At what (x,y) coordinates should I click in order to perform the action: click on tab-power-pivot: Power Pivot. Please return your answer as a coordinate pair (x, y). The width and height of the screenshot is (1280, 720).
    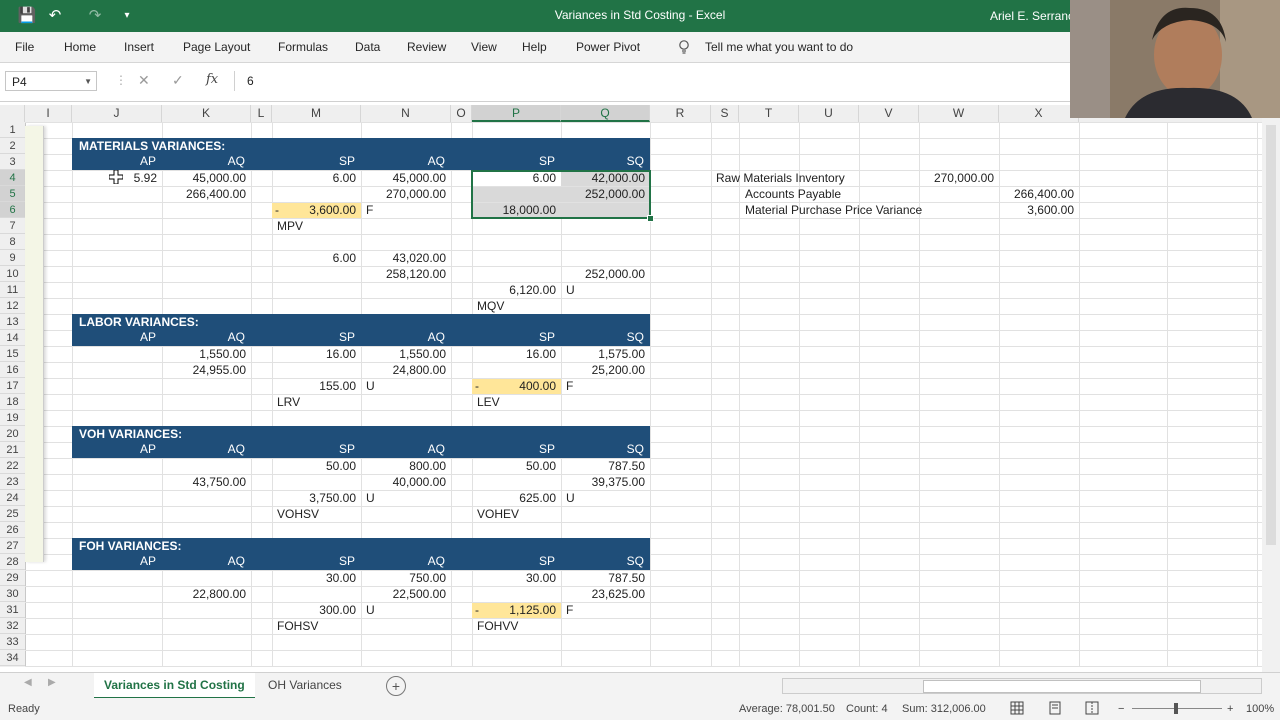
    Looking at the image, I should click on (608, 47).